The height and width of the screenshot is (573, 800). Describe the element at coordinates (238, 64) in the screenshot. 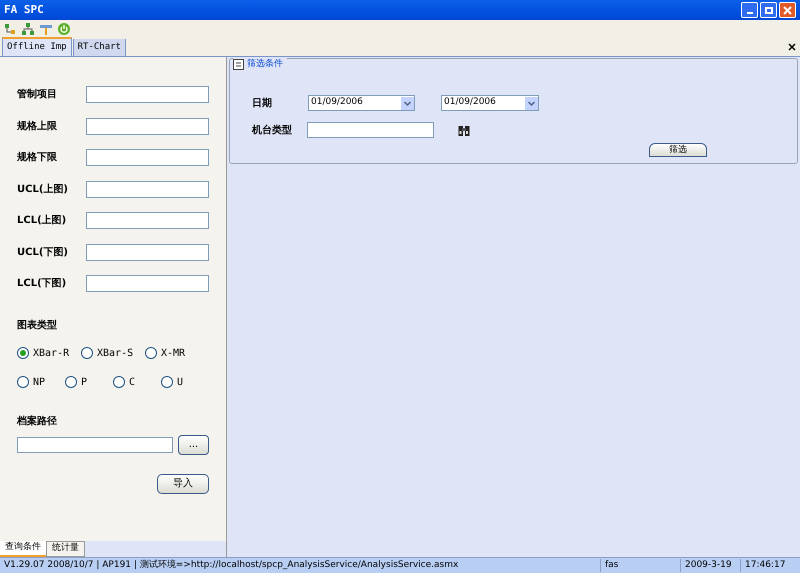

I see `collapse-icon` at that location.